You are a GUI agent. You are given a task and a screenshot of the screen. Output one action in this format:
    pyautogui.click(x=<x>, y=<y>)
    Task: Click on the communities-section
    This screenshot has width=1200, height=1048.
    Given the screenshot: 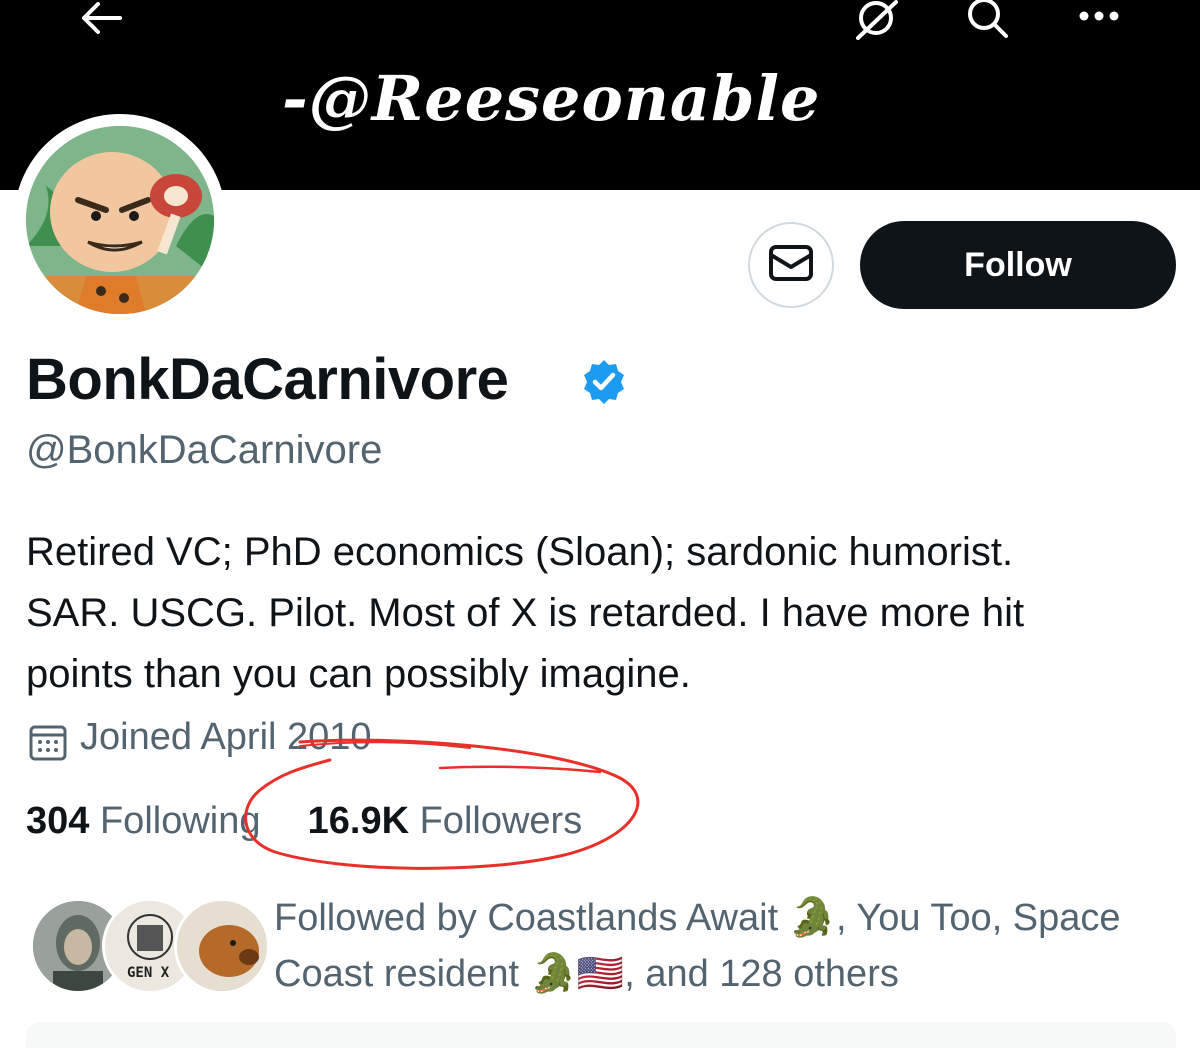 What is the action you would take?
    pyautogui.click(x=601, y=1035)
    